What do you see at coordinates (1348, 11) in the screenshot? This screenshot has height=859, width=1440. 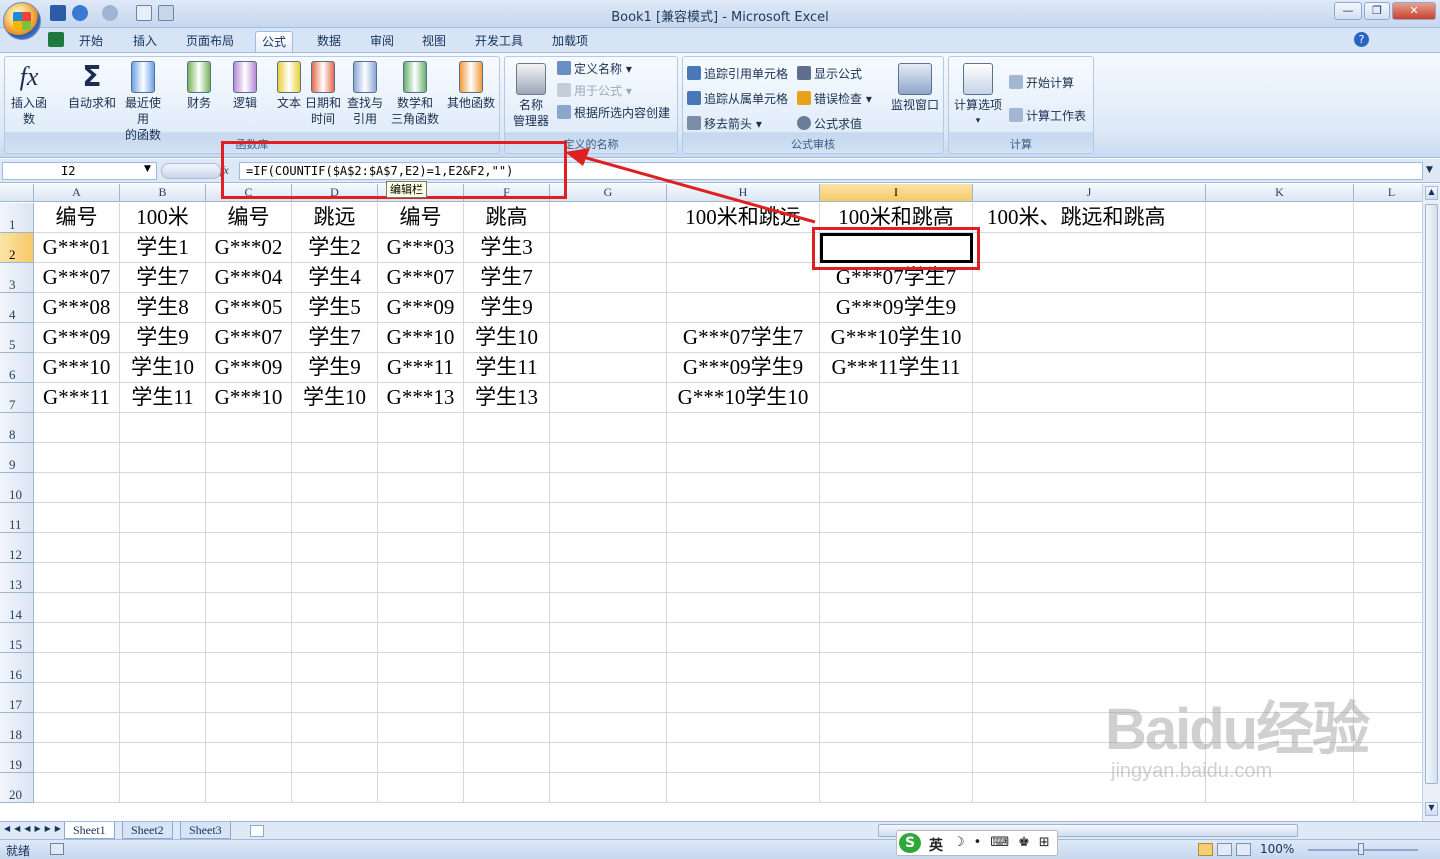 I see `minimize-button: —` at bounding box center [1348, 11].